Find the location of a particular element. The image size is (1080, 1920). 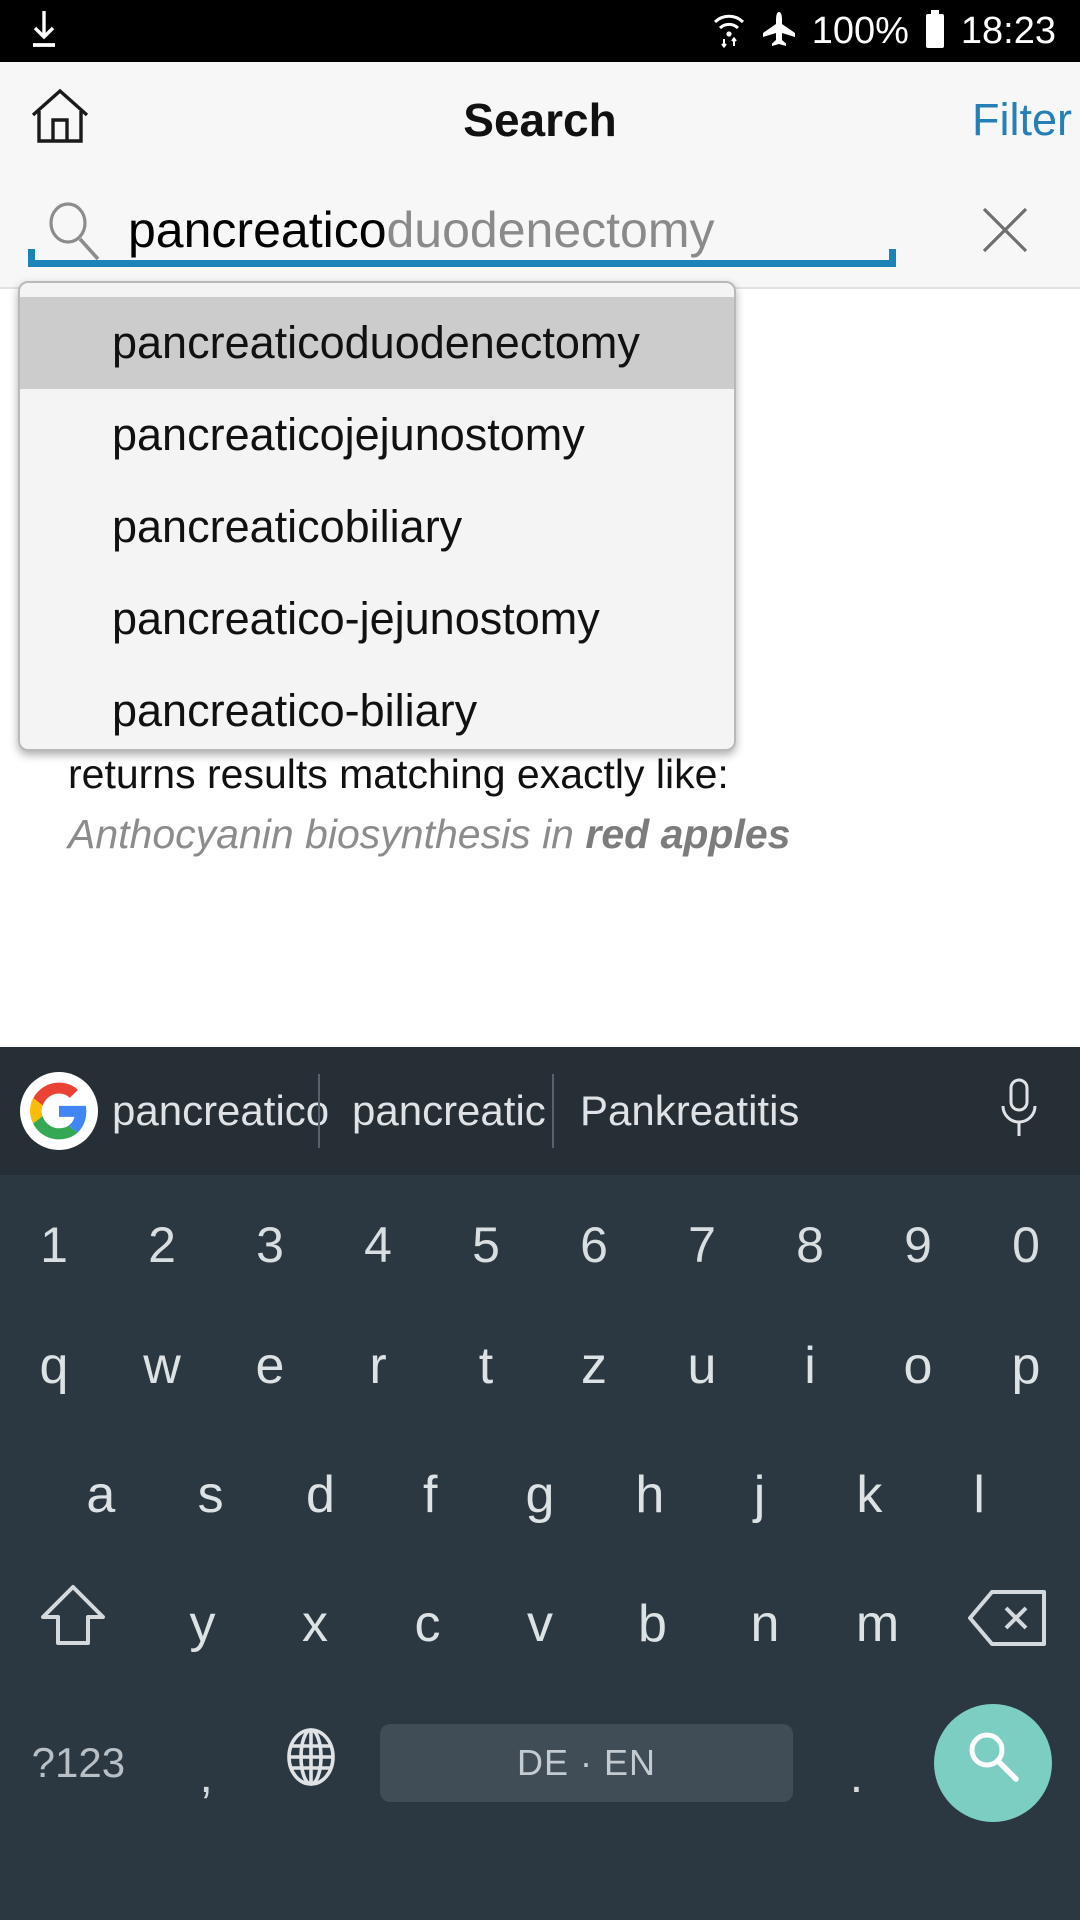

key-f: f is located at coordinates (430, 1494).